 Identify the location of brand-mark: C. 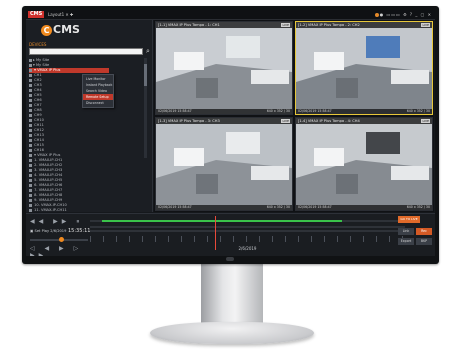
(46, 30).